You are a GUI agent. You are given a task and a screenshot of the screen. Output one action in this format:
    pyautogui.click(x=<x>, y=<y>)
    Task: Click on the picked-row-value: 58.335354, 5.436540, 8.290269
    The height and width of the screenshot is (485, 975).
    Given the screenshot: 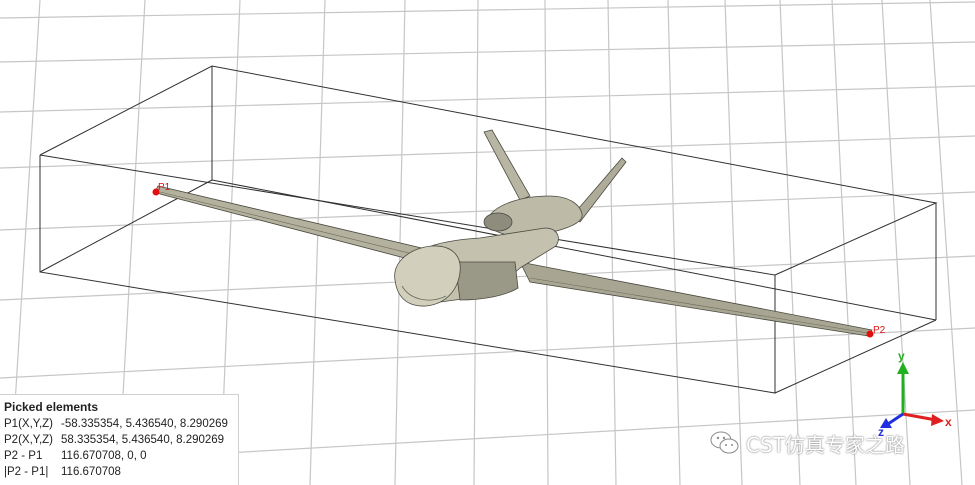 What is the action you would take?
    pyautogui.click(x=143, y=440)
    